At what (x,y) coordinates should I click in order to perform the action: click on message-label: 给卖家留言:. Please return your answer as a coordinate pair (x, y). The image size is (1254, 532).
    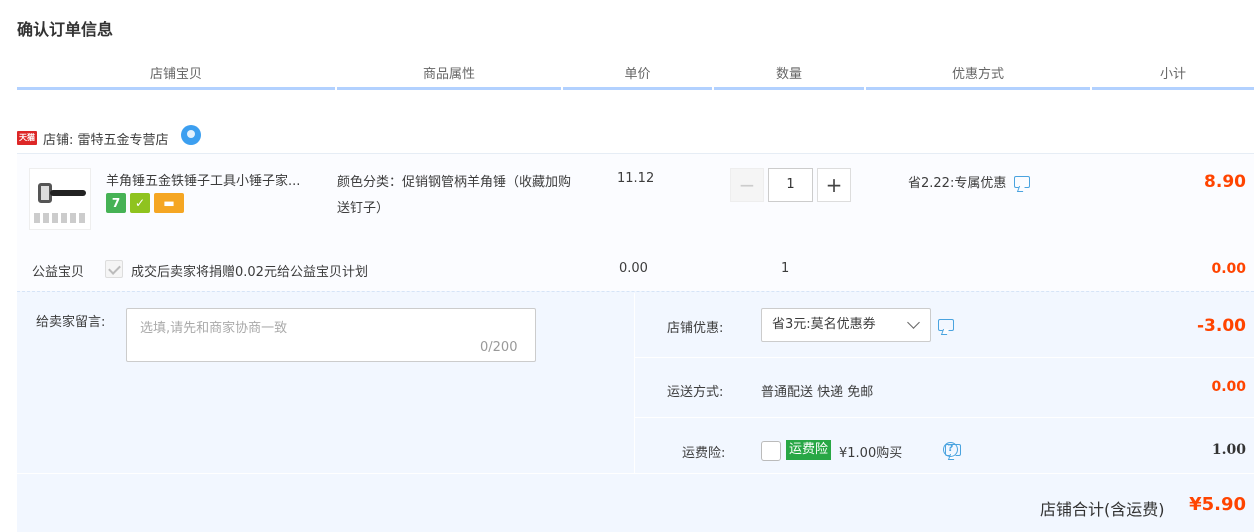
    Looking at the image, I should click on (71, 322).